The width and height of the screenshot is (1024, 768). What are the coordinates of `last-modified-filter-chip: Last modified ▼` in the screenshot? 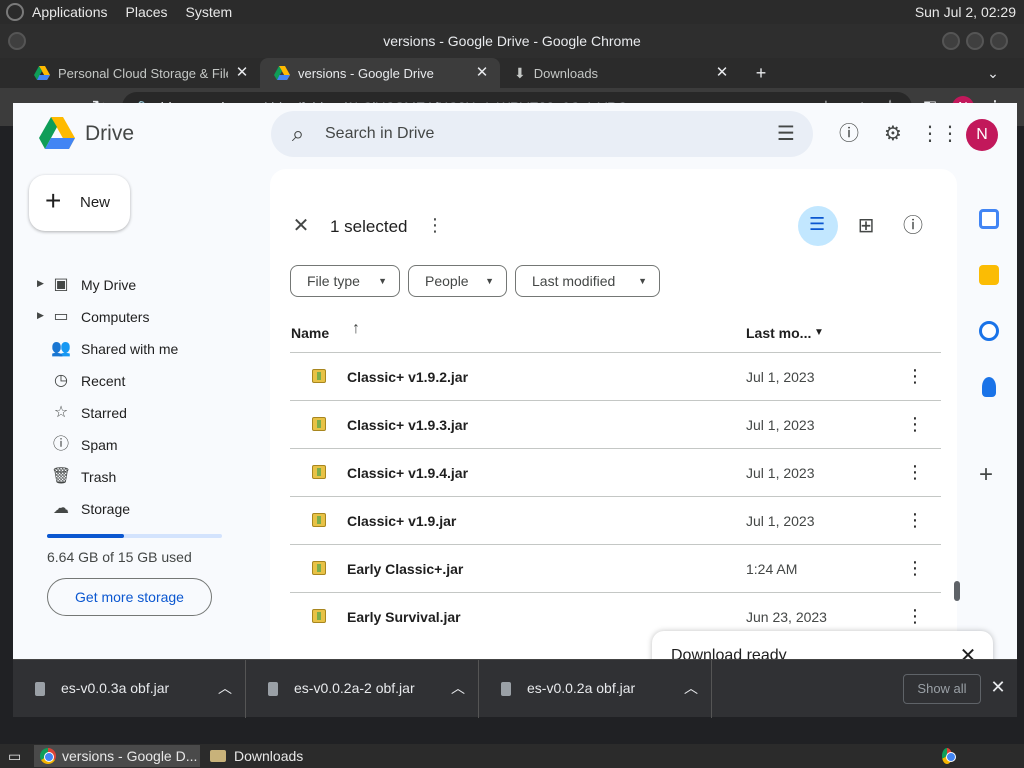 It's located at (587, 281).